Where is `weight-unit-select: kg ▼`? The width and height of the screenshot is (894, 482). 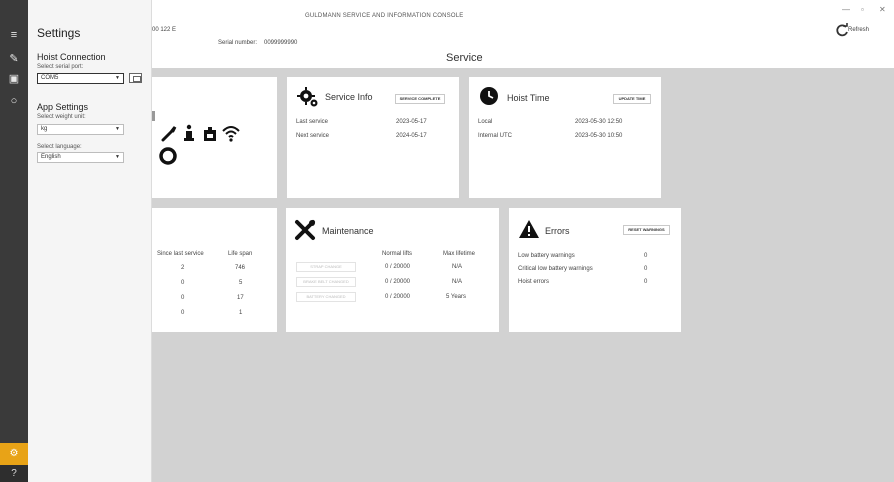
weight-unit-select: kg ▼ is located at coordinates (80, 129).